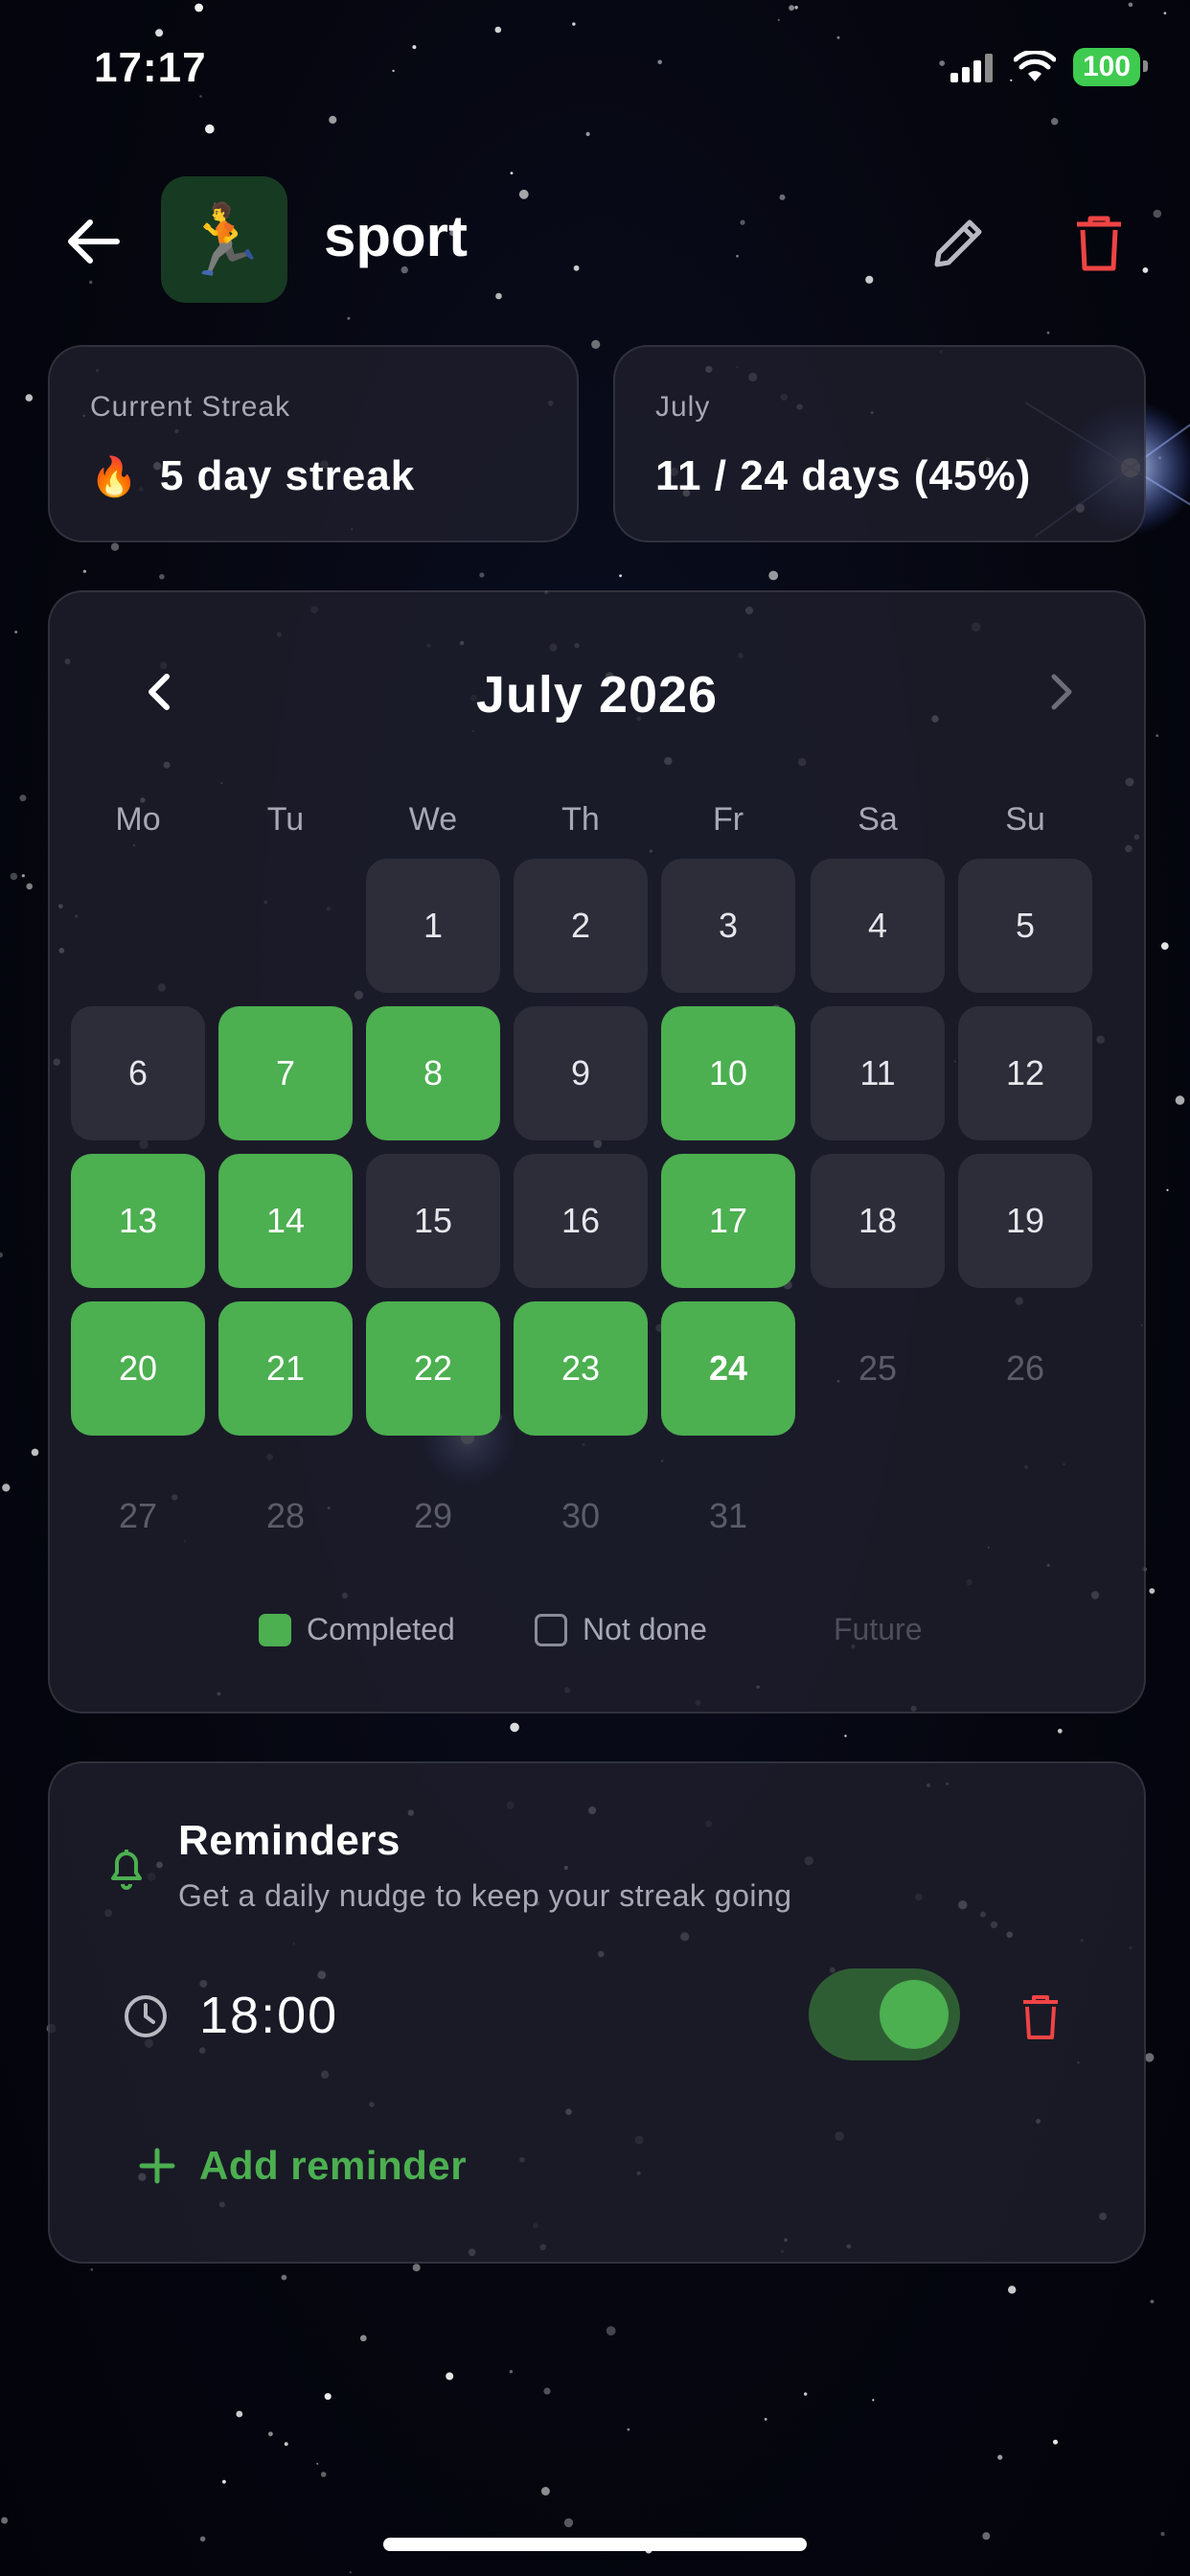 The image size is (1190, 2576). Describe the element at coordinates (1025, 926) in the screenshot. I see `calendar-day: 5` at that location.